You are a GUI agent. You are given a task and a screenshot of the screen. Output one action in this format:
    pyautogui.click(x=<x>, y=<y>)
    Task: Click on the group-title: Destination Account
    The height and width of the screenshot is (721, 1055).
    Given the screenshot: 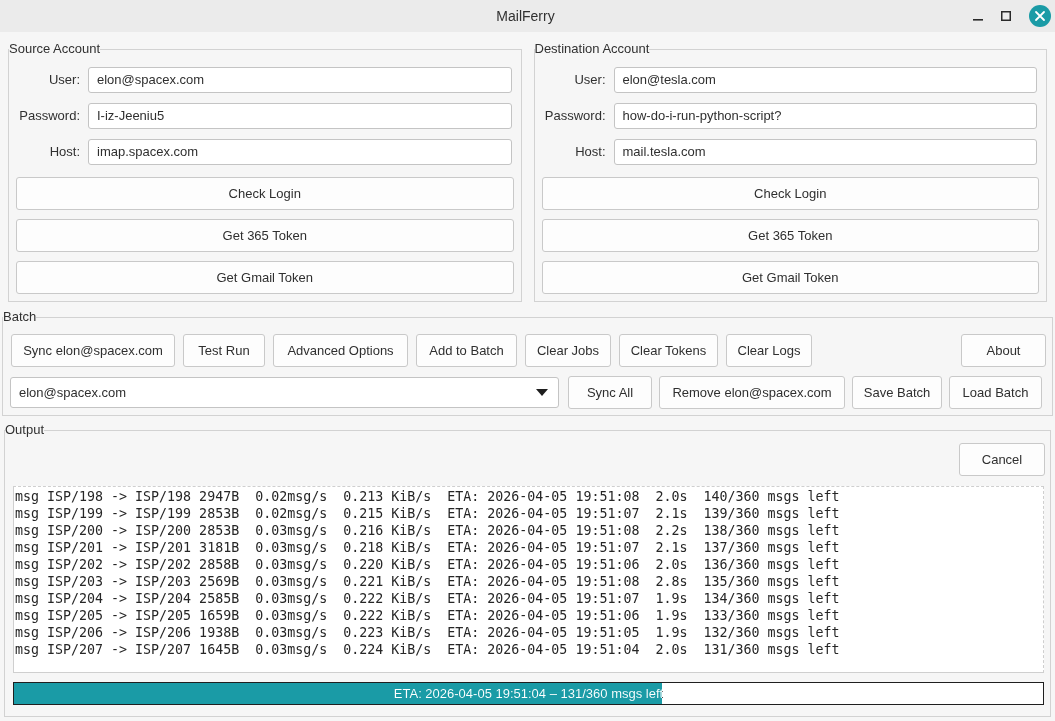 What is the action you would take?
    pyautogui.click(x=592, y=49)
    